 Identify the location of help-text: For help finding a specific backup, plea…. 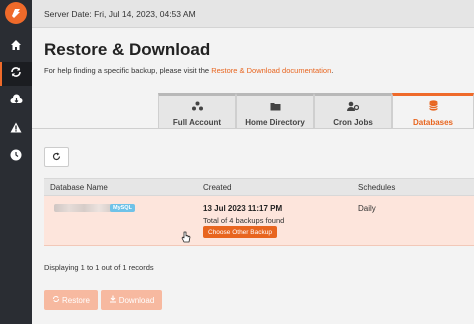
(188, 70).